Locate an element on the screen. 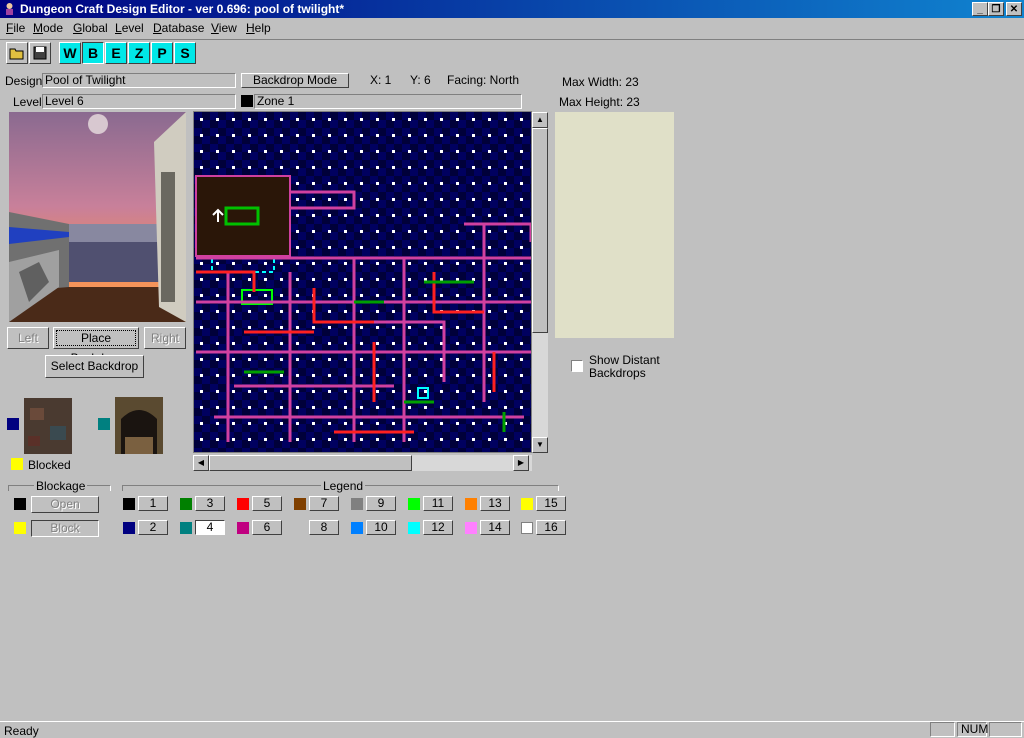 This screenshot has width=1024, height=738. menu-view: View is located at coordinates (224, 28).